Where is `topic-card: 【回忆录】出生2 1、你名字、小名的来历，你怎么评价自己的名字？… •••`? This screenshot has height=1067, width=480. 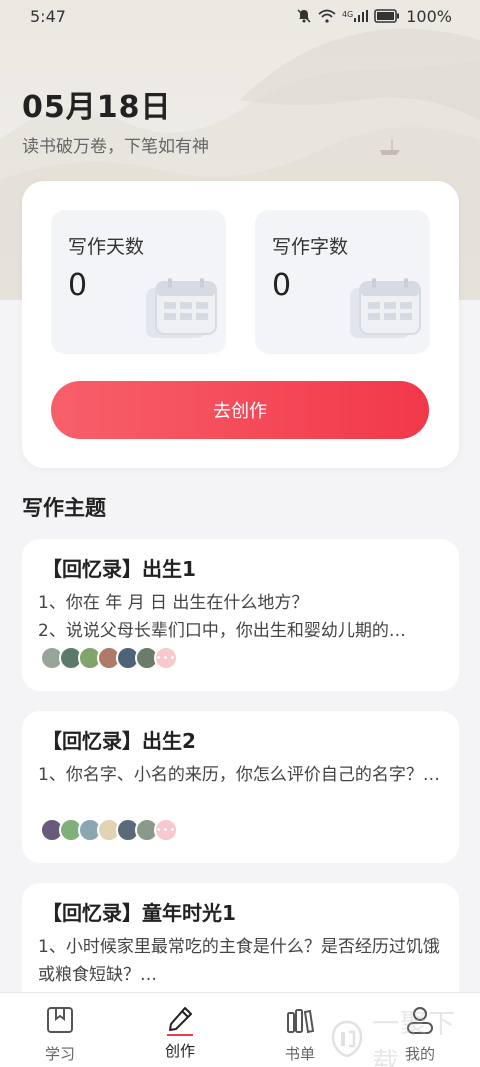
topic-card: 【回忆录】出生2 1、你名字、小名的来历，你怎么评价自己的名字？… ••• is located at coordinates (240, 787).